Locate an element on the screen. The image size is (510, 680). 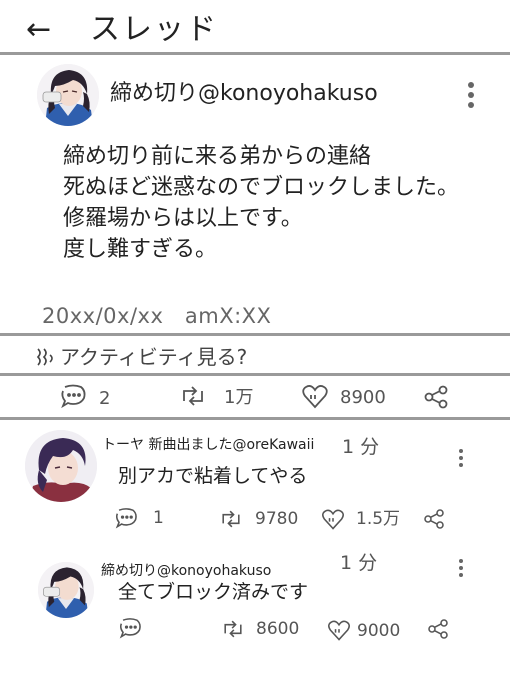
activity-link: アクティビティ見る? is located at coordinates (153, 357).